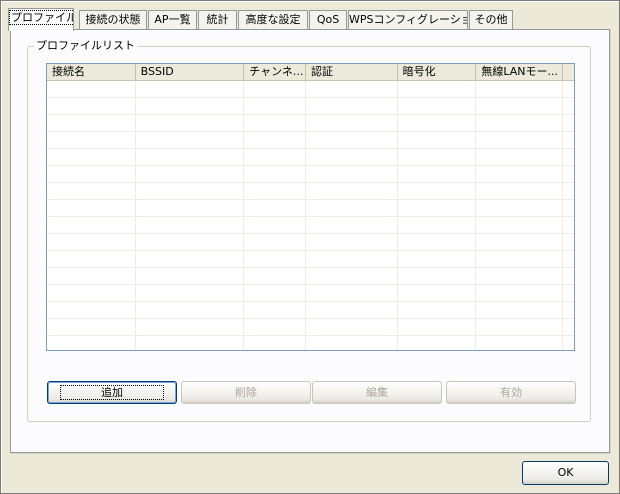  Describe the element at coordinates (408, 20) in the screenshot. I see `tab-wps-configuration: WPSコンフィグレーション` at that location.